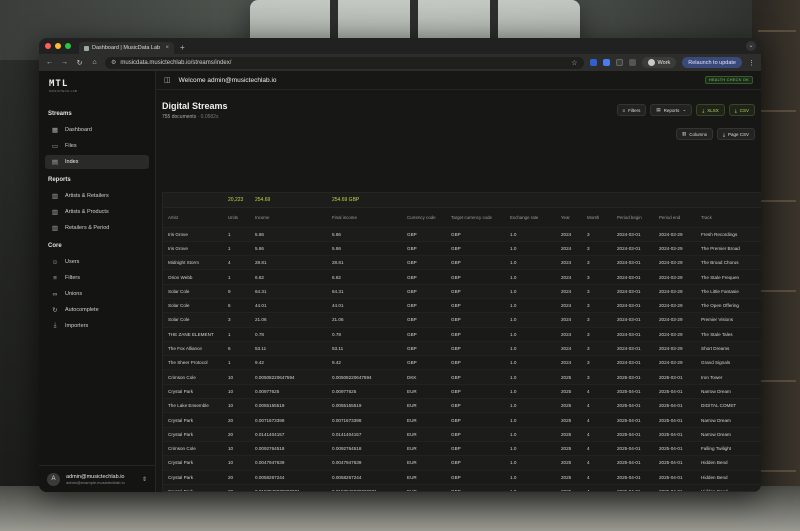 This screenshot has height=531, width=800. Describe the element at coordinates (236, 363) in the screenshot. I see `table-cell: 1` at that location.